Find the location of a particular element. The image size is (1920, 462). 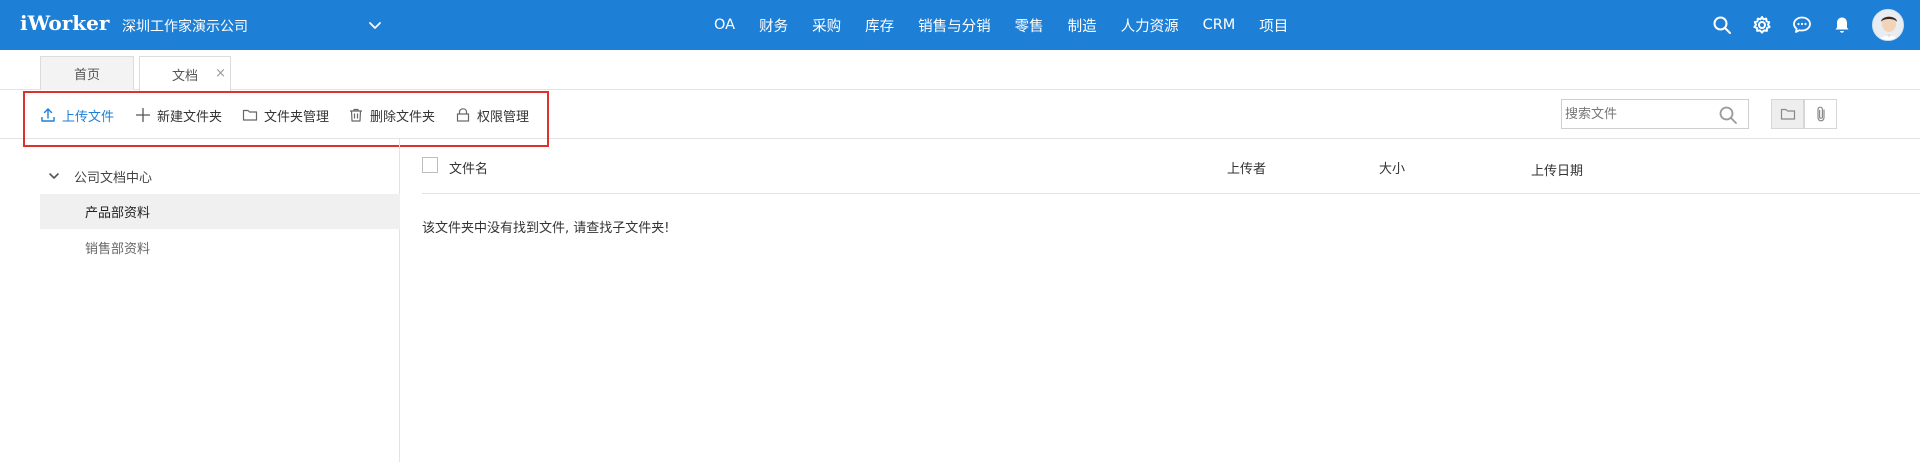

new-folder-button: 新建文件夹 is located at coordinates (178, 115).